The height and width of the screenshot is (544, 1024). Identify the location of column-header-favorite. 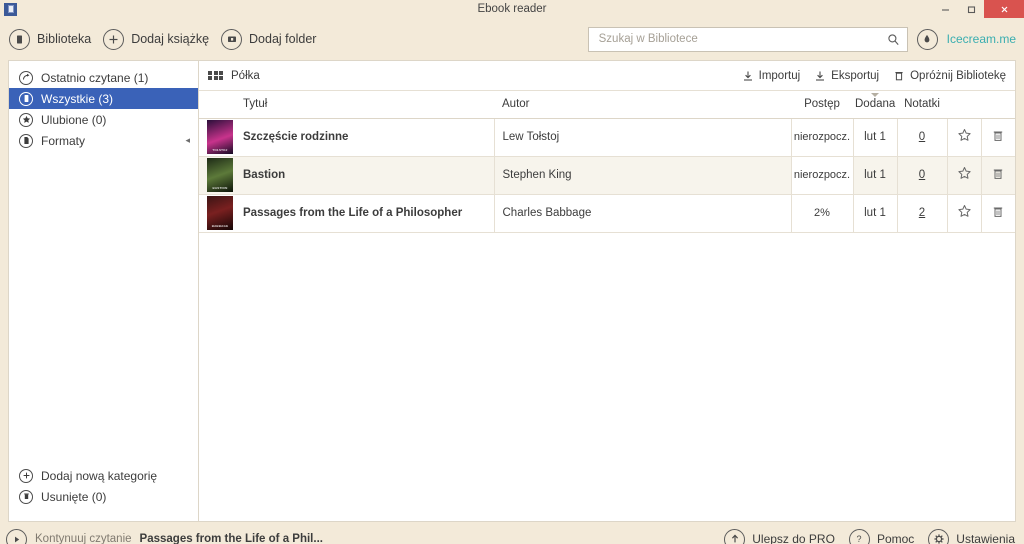
(964, 105).